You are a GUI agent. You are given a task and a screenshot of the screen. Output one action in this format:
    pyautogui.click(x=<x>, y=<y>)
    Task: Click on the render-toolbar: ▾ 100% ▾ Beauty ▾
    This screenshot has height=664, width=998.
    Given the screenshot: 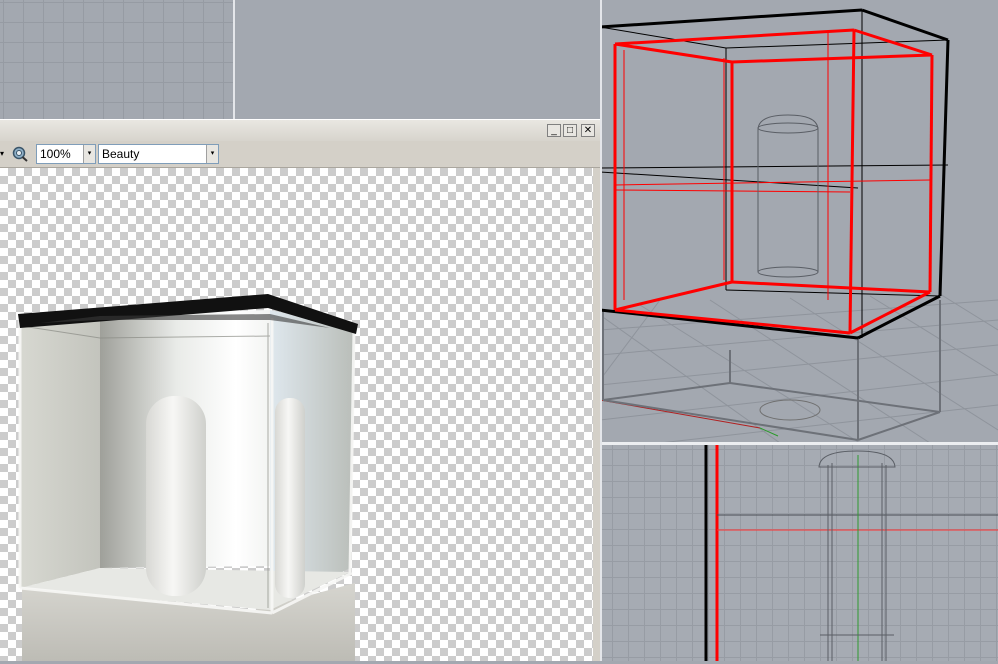 What is the action you would take?
    pyautogui.click(x=300, y=154)
    